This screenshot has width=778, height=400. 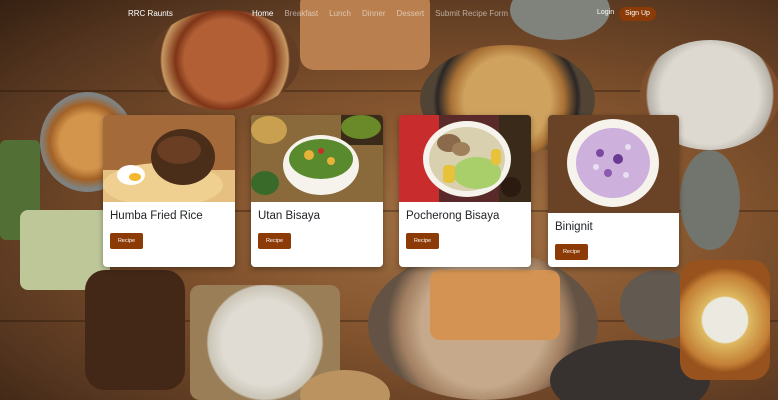 I want to click on brand-logo-text: RRC Raunts, so click(x=150, y=13).